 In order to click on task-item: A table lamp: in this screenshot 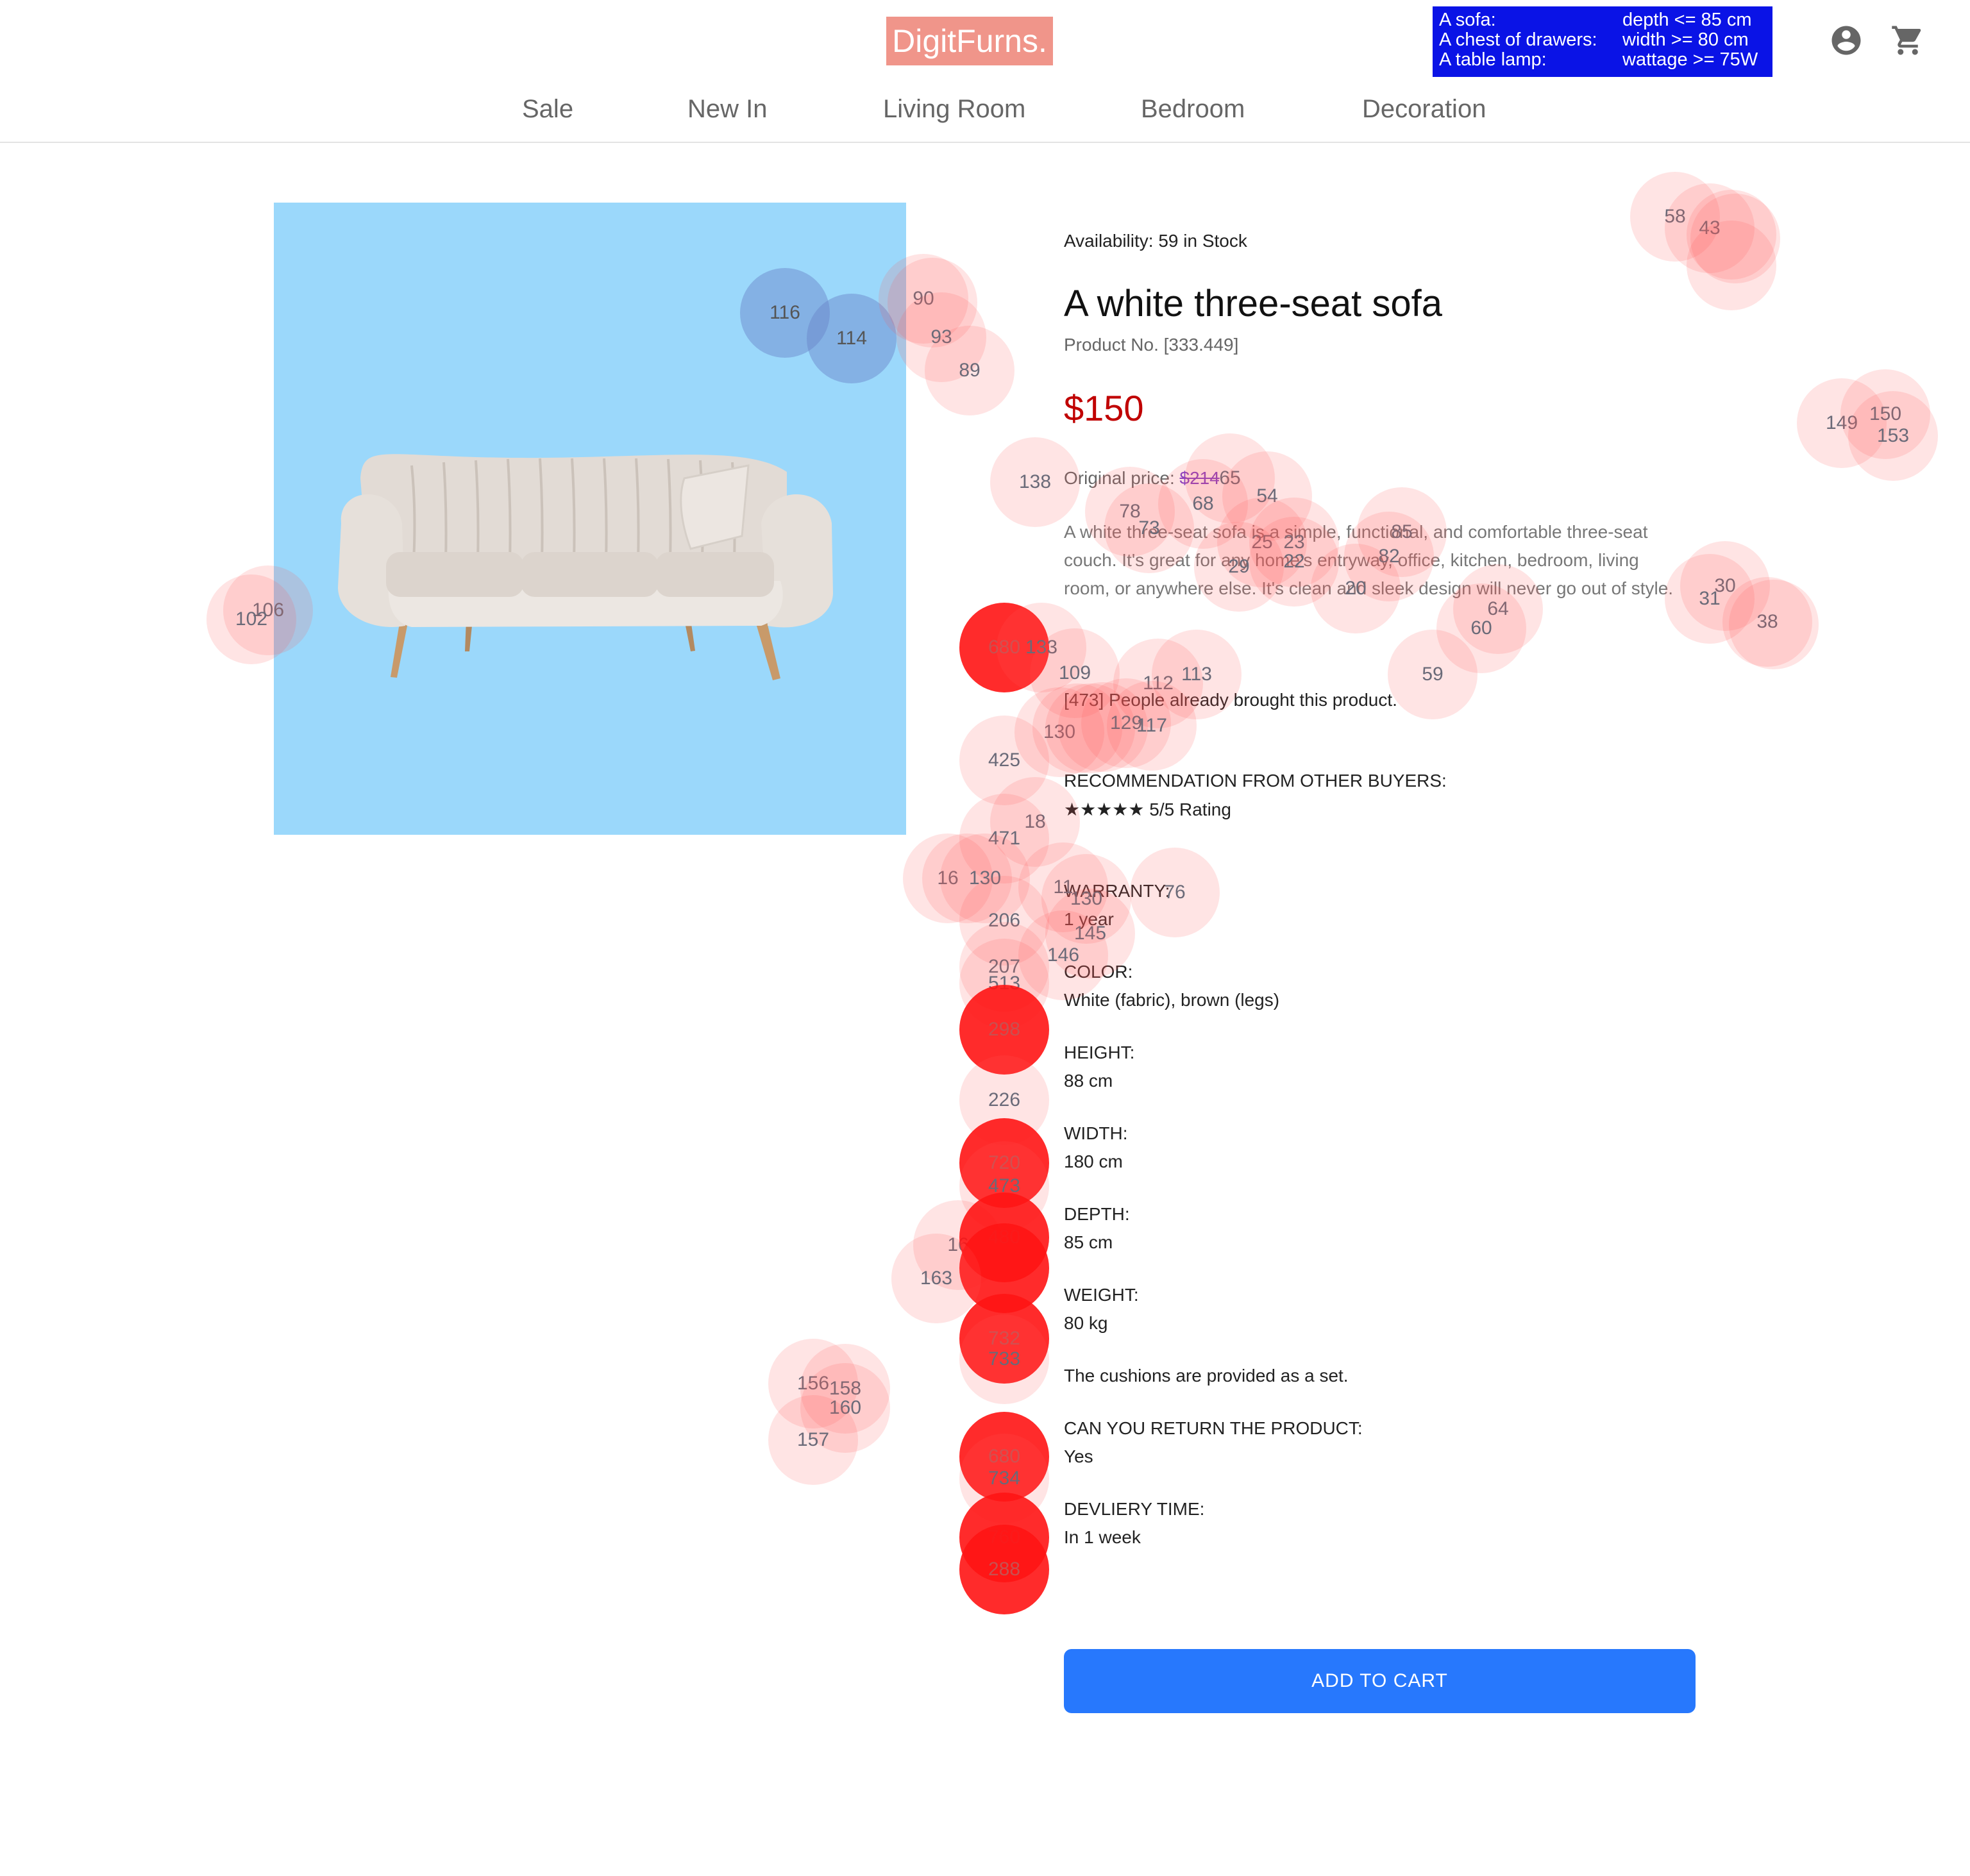, I will do `click(1493, 59)`.